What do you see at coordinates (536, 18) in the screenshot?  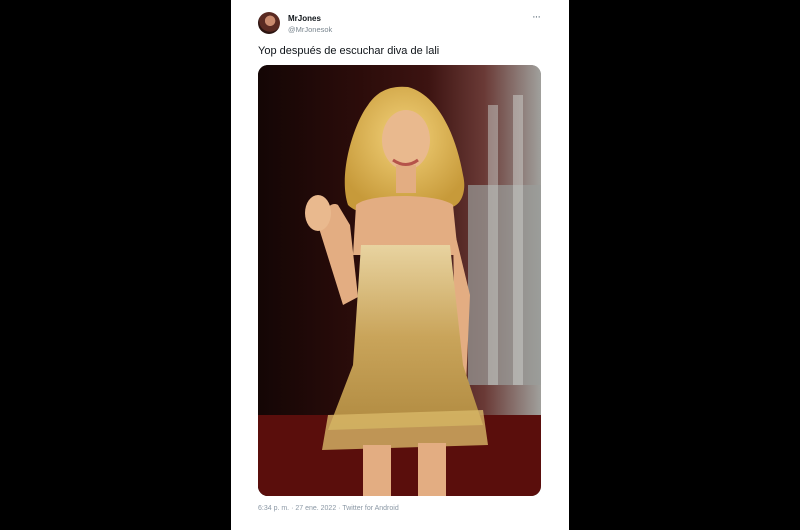 I see `more-horizontal-icon: ···` at bounding box center [536, 18].